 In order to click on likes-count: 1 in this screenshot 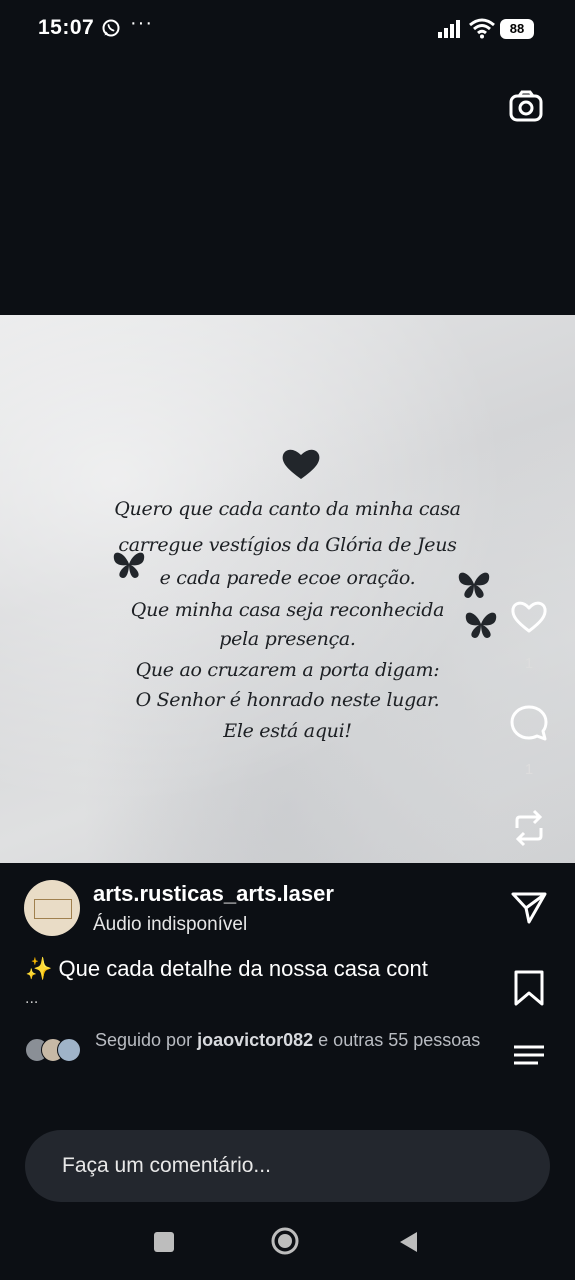, I will do `click(529, 663)`.